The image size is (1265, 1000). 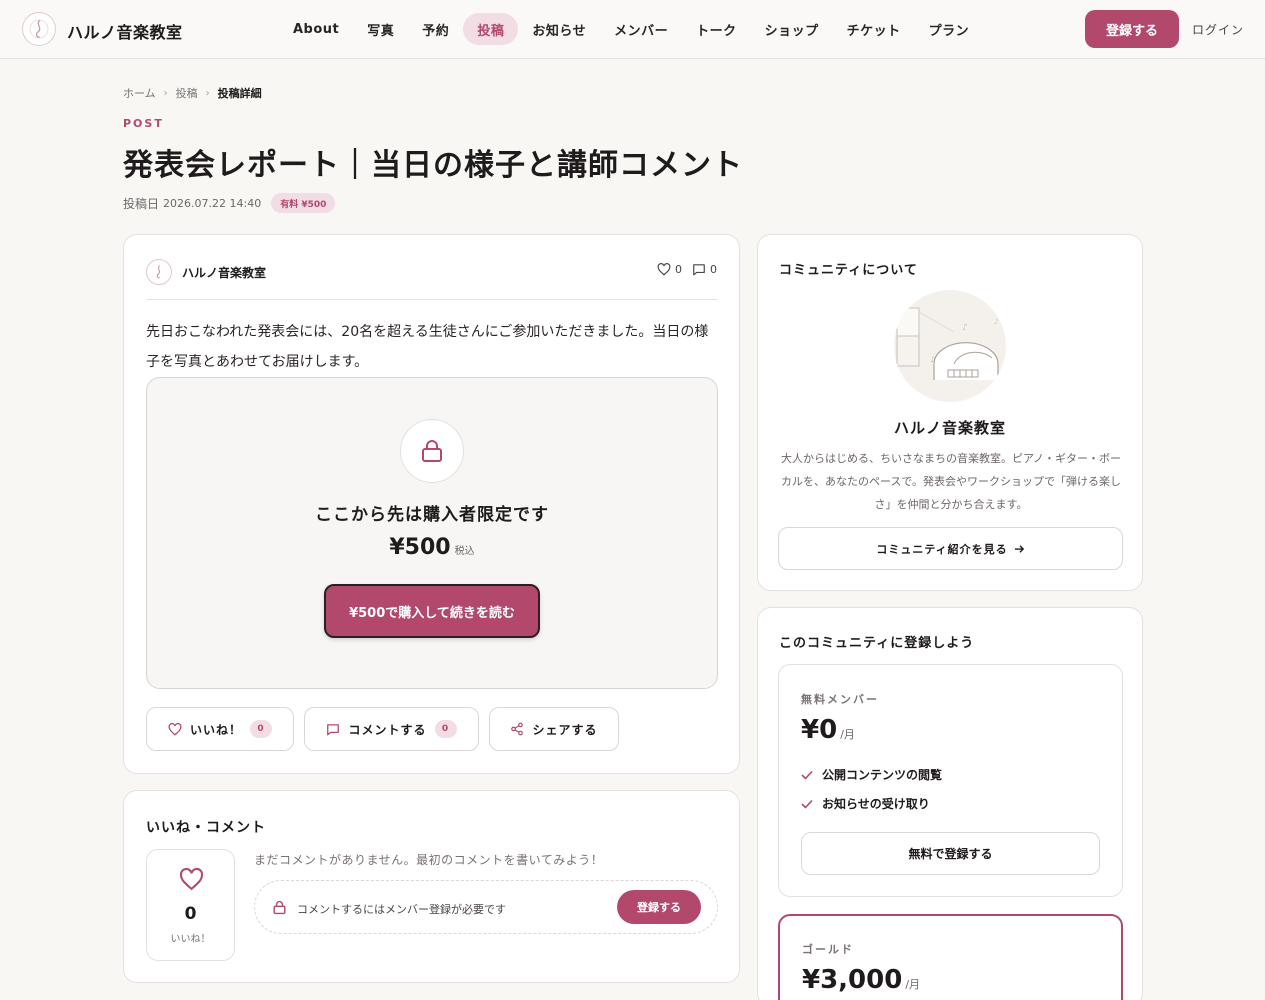 I want to click on comment-gate-text: コメントするにはメンバー登録が必要です, so click(x=401, y=909).